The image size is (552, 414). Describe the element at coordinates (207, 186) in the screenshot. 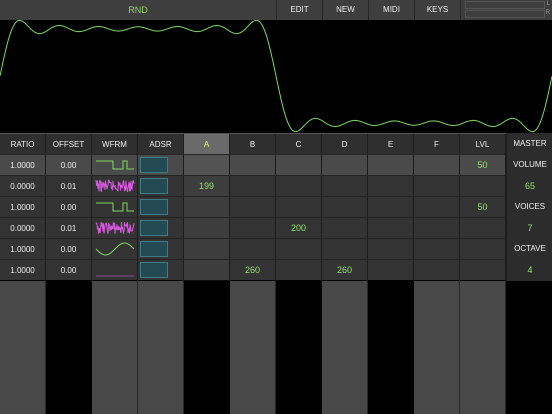

I see `mod-amount-a: 199` at that location.